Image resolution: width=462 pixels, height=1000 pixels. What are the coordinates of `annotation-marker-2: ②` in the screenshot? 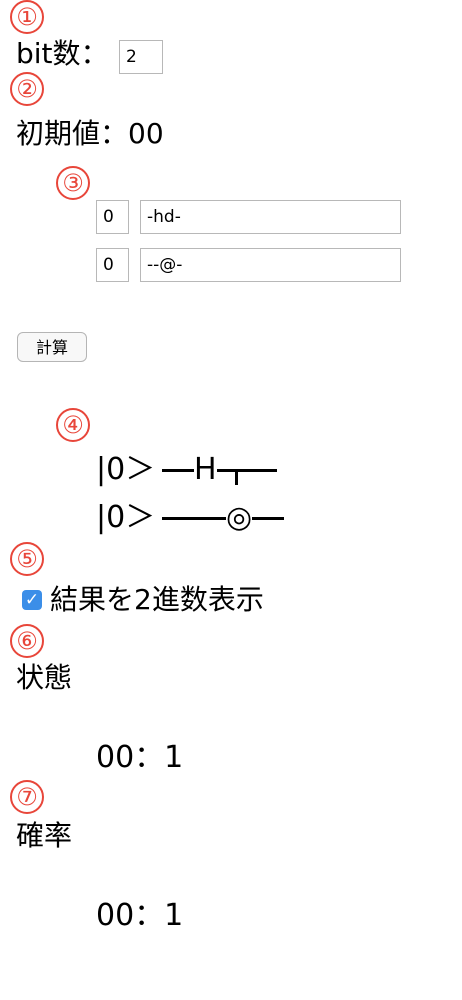 It's located at (27, 89).